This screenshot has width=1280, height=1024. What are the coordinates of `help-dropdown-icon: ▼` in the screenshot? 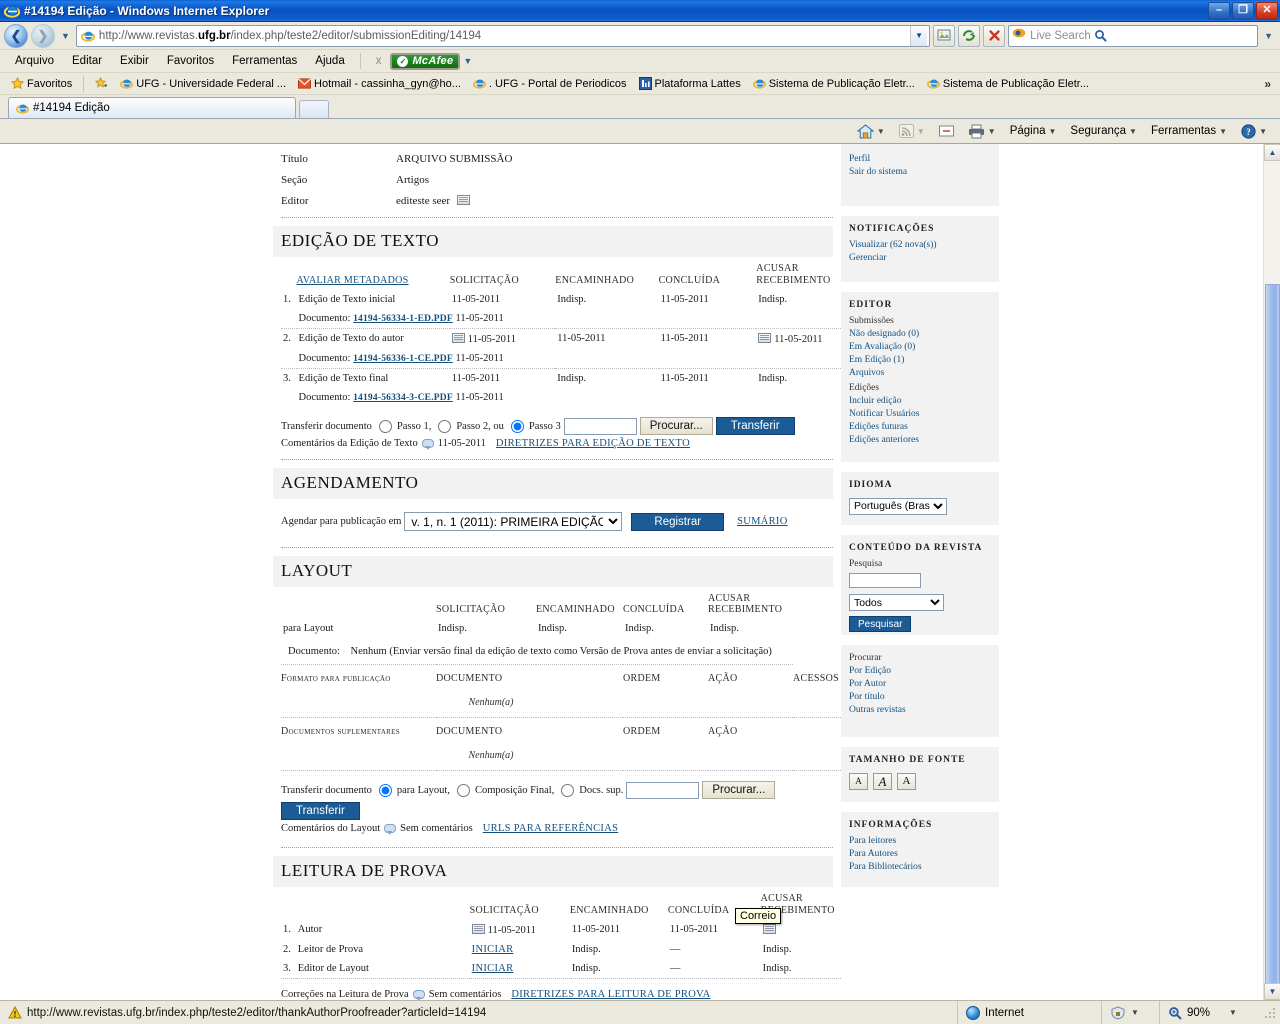 It's located at (1263, 131).